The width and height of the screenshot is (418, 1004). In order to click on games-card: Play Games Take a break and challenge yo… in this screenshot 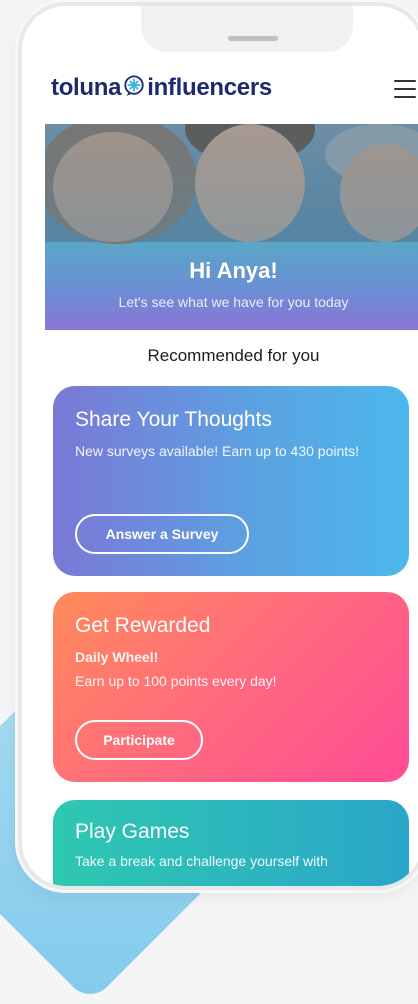, I will do `click(231, 843)`.